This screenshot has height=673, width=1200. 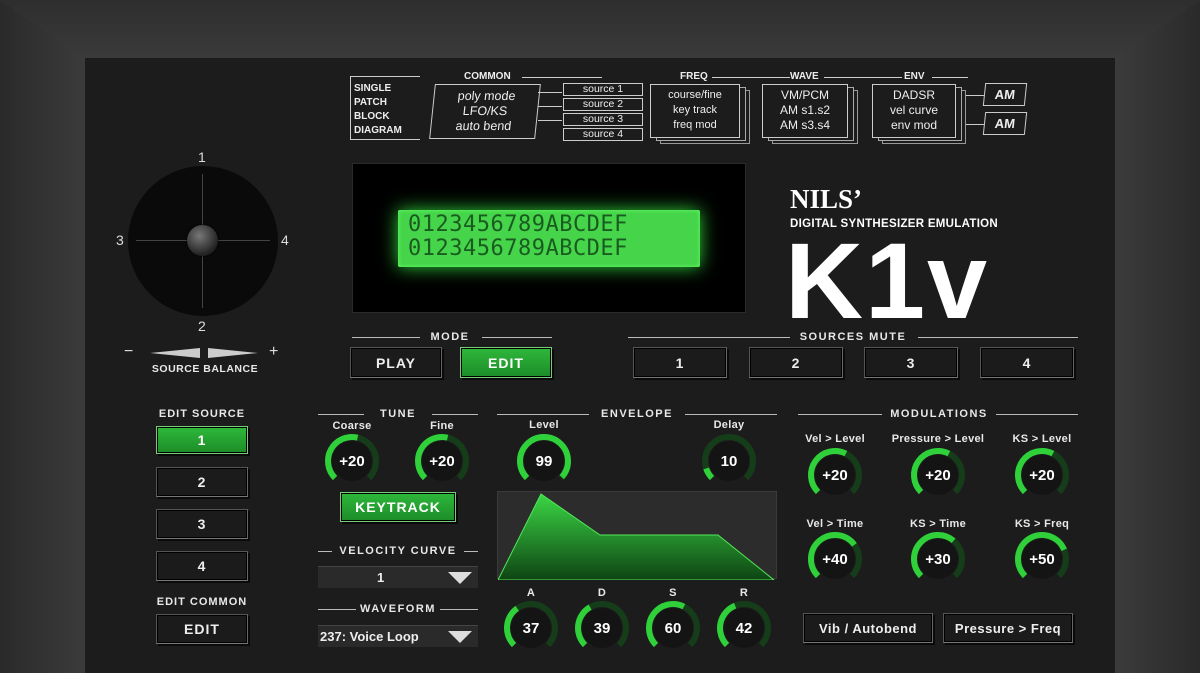 I want to click on env-box: DADSR vel curve env mod, so click(x=914, y=111).